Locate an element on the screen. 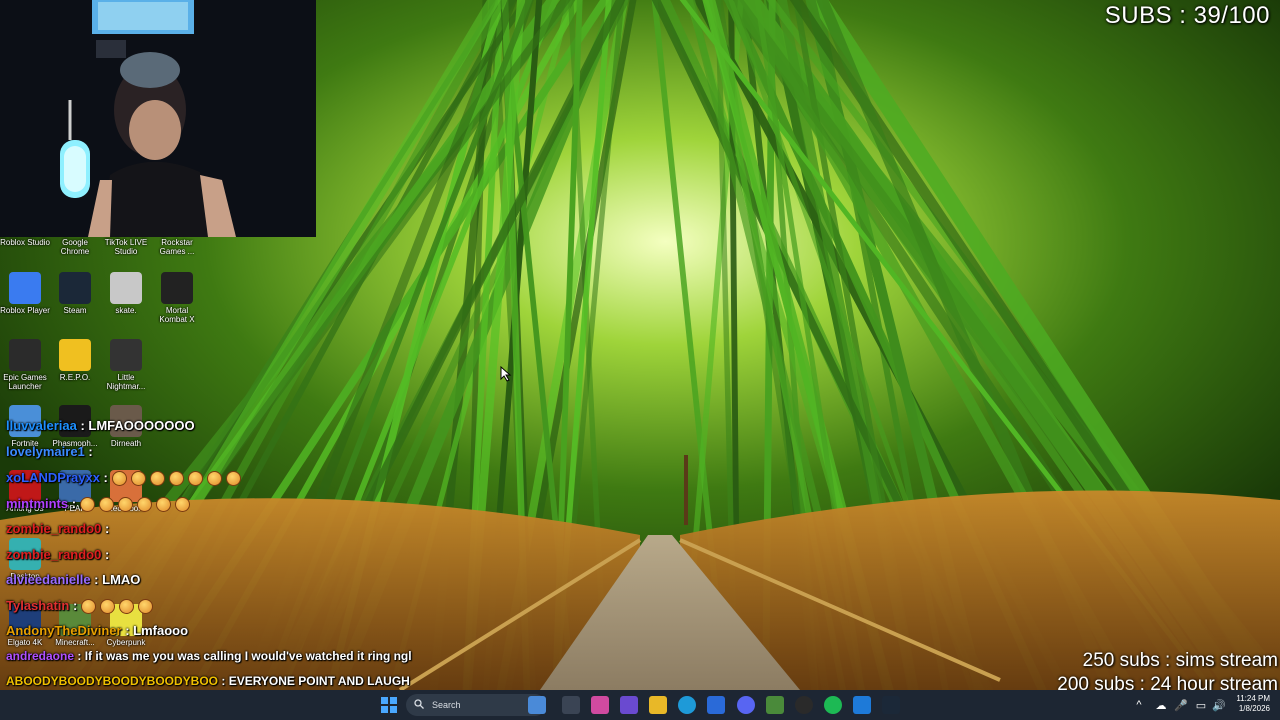  obs-icon is located at coordinates (804, 705).